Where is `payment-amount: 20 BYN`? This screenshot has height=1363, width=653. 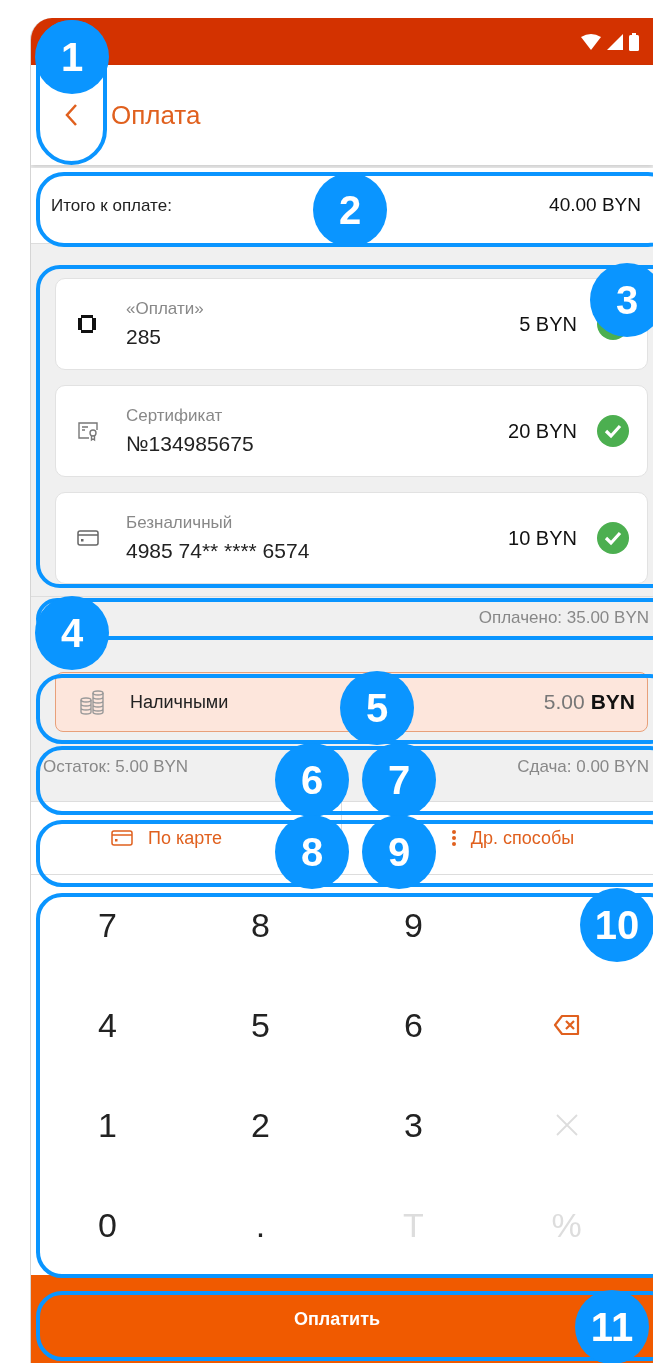
payment-amount: 20 BYN is located at coordinates (542, 431).